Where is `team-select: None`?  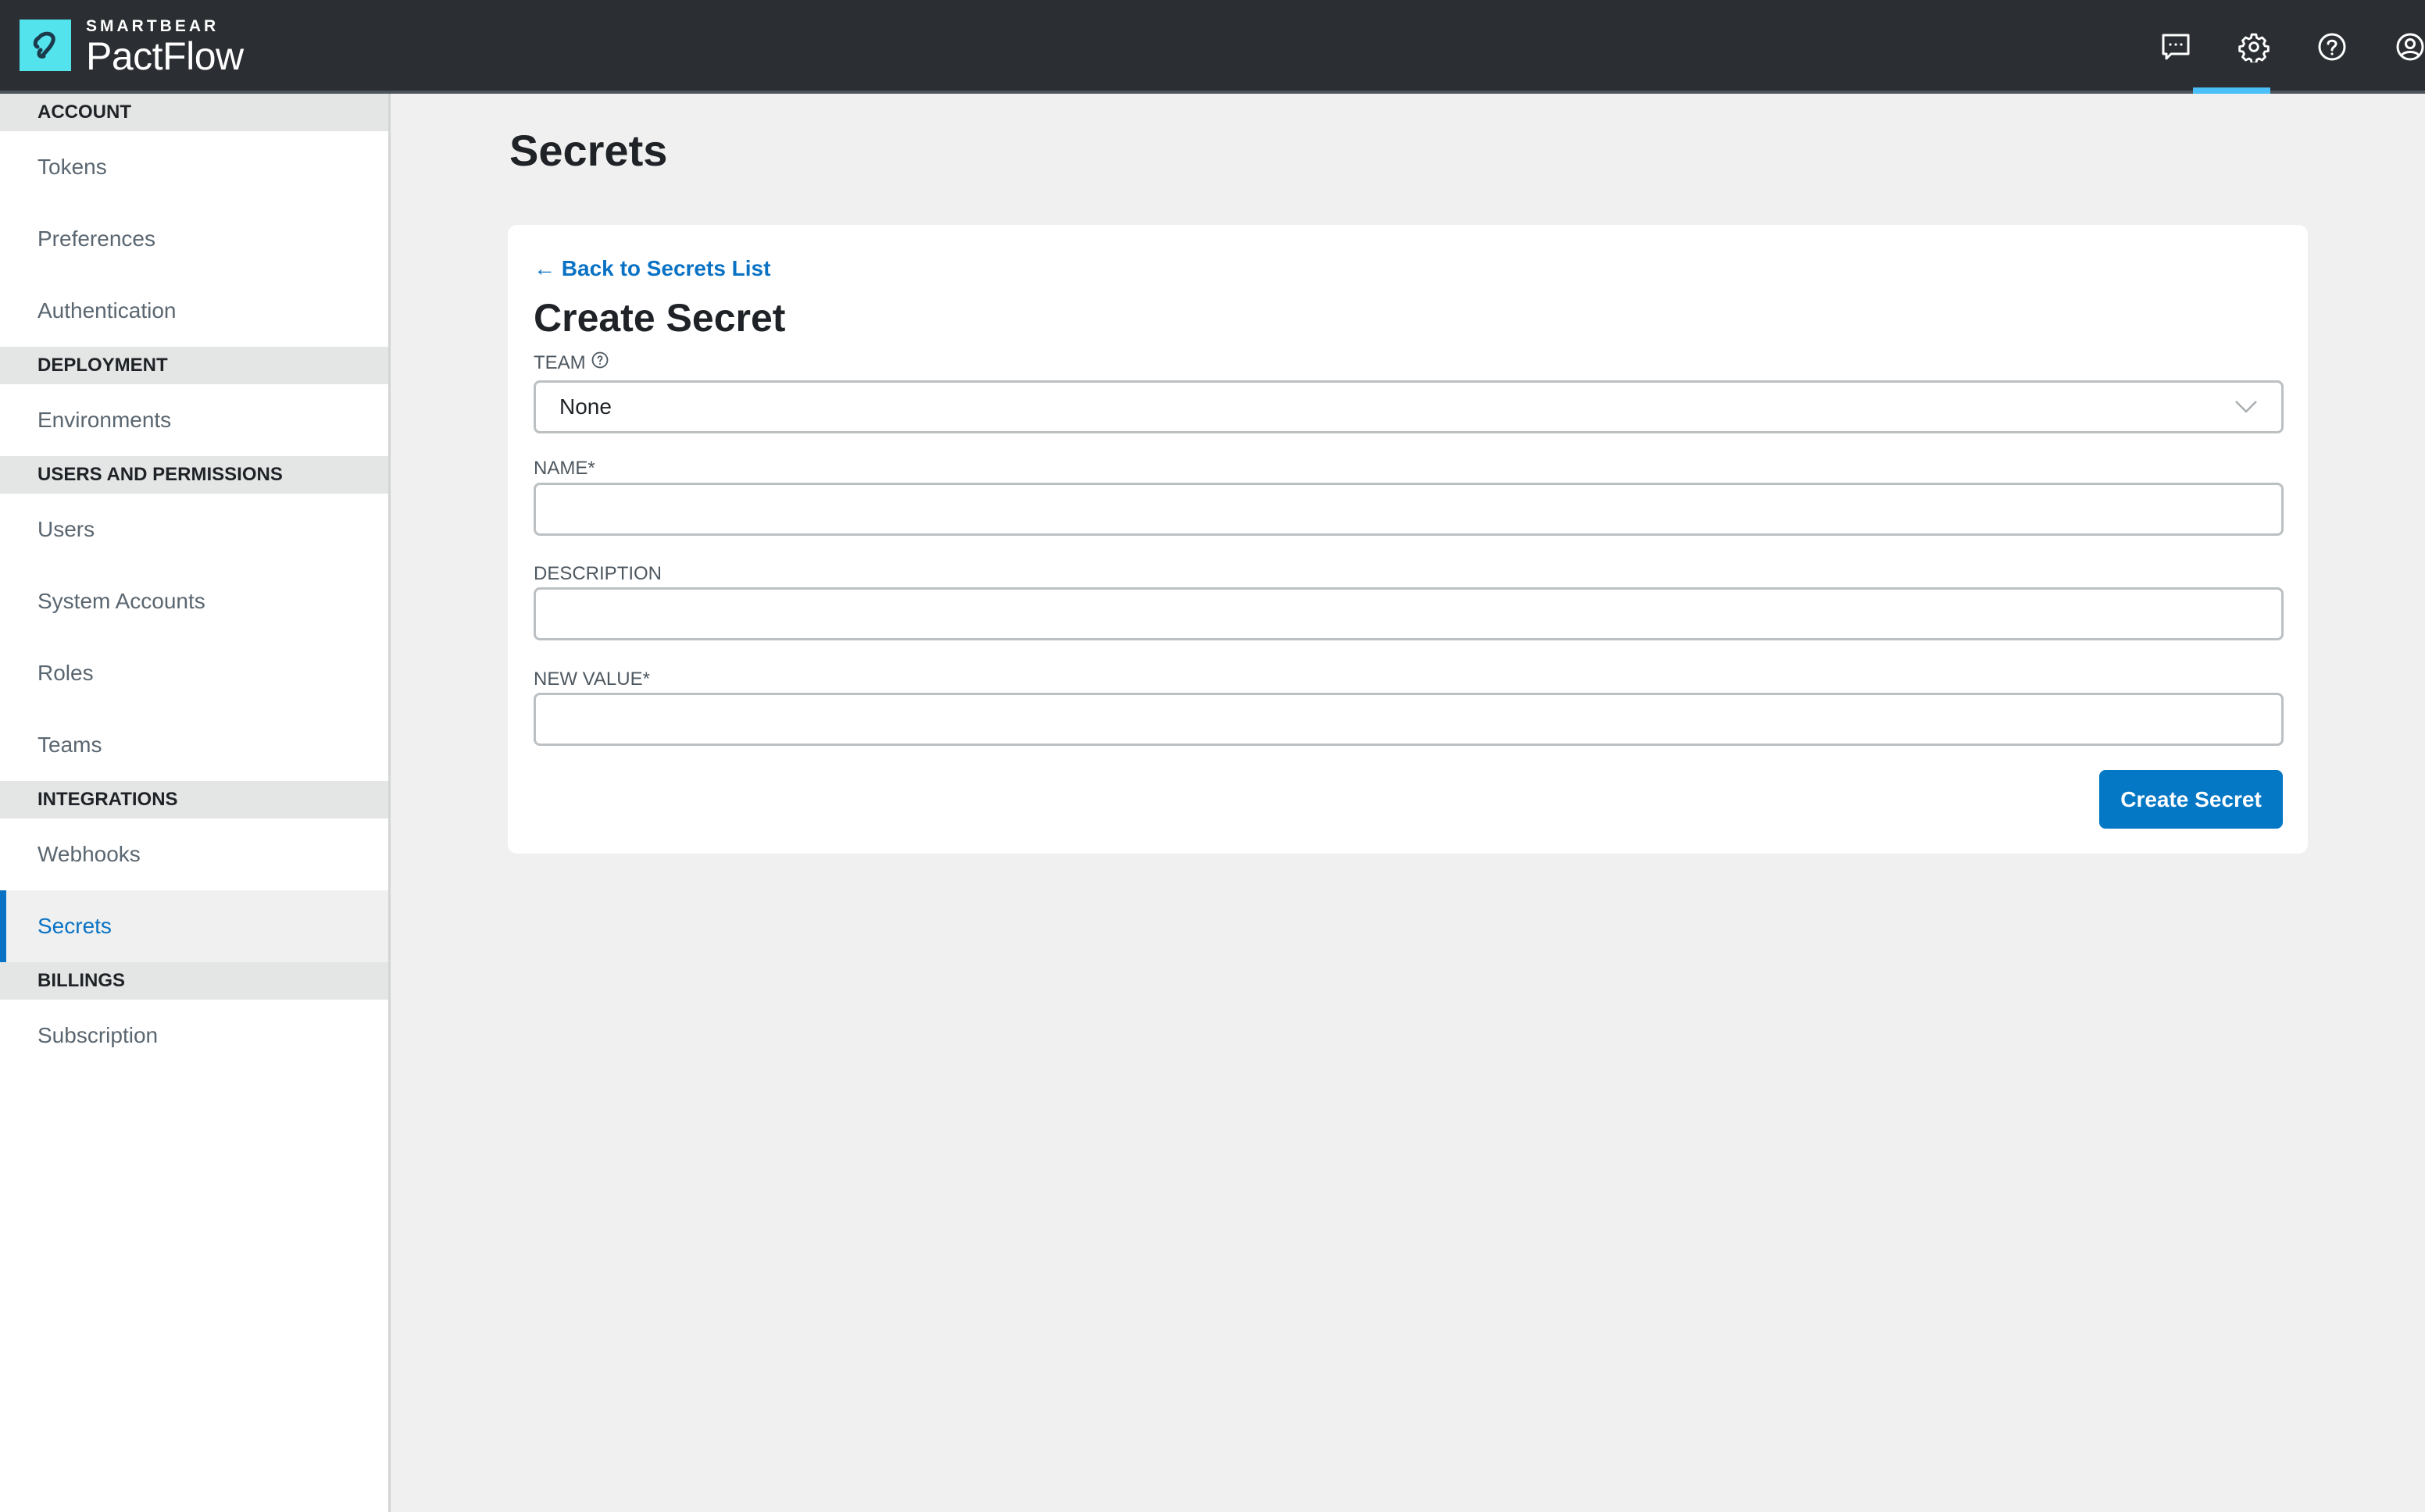
team-select: None is located at coordinates (1409, 406).